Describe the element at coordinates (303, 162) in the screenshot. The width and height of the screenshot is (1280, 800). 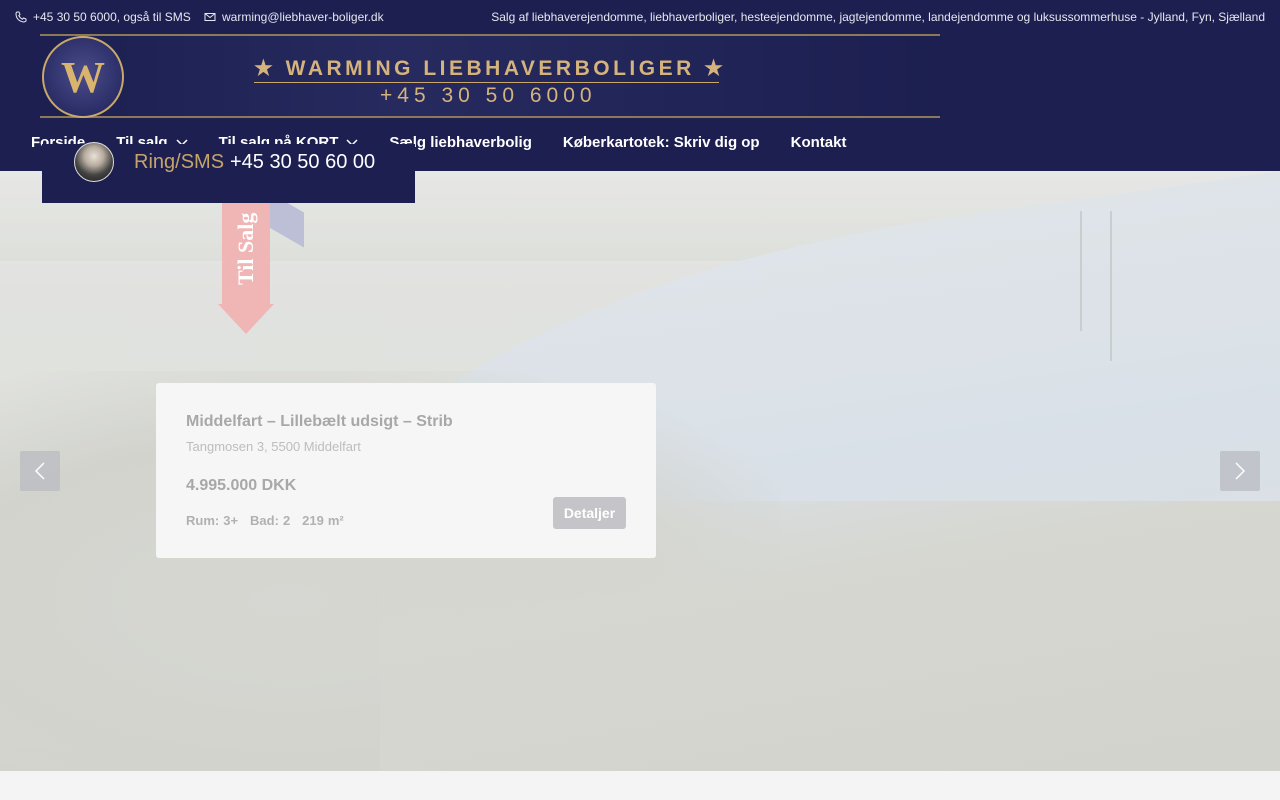
I see `call-box-number: +45 30 50 60 00` at that location.